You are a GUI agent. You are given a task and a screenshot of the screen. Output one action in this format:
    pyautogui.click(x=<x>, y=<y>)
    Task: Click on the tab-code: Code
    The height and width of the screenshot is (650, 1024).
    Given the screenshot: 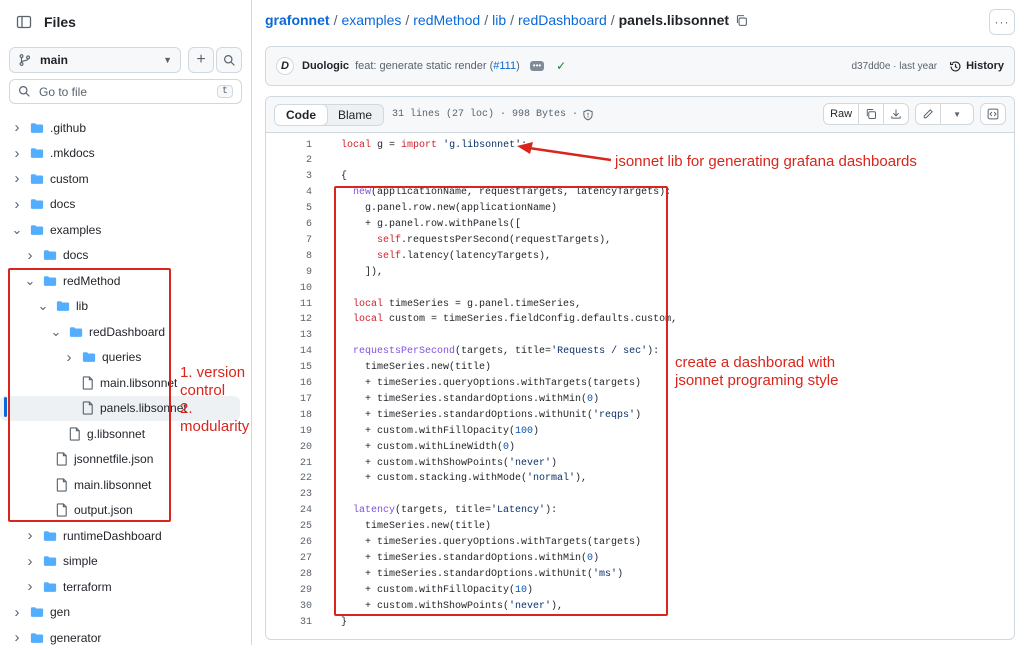 What is the action you would take?
    pyautogui.click(x=301, y=114)
    